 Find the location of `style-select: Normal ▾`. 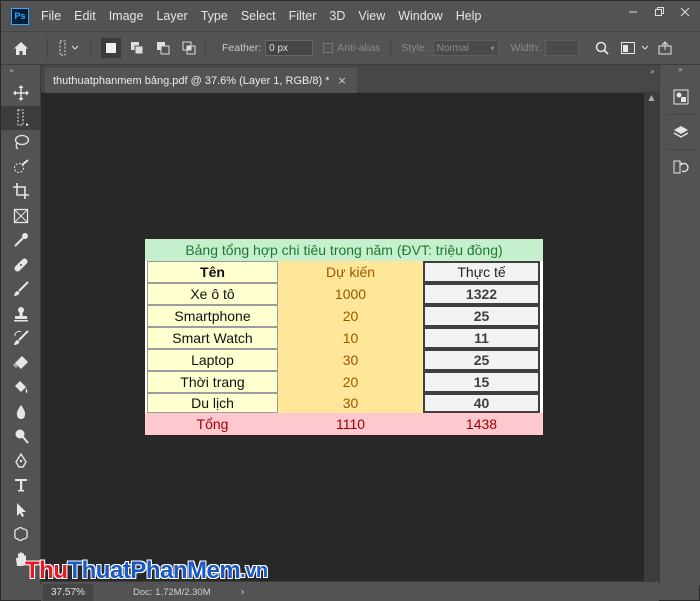

style-select: Normal ▾ is located at coordinates (465, 48).